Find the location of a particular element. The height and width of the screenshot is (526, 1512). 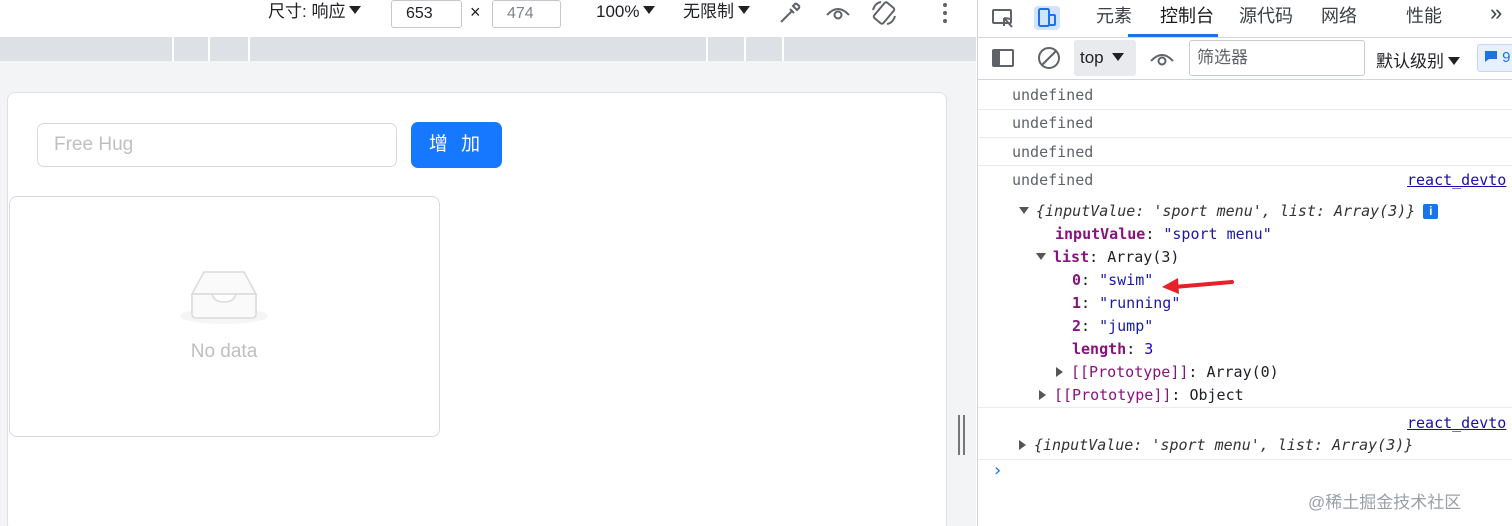

info-icon: i is located at coordinates (1431, 211).